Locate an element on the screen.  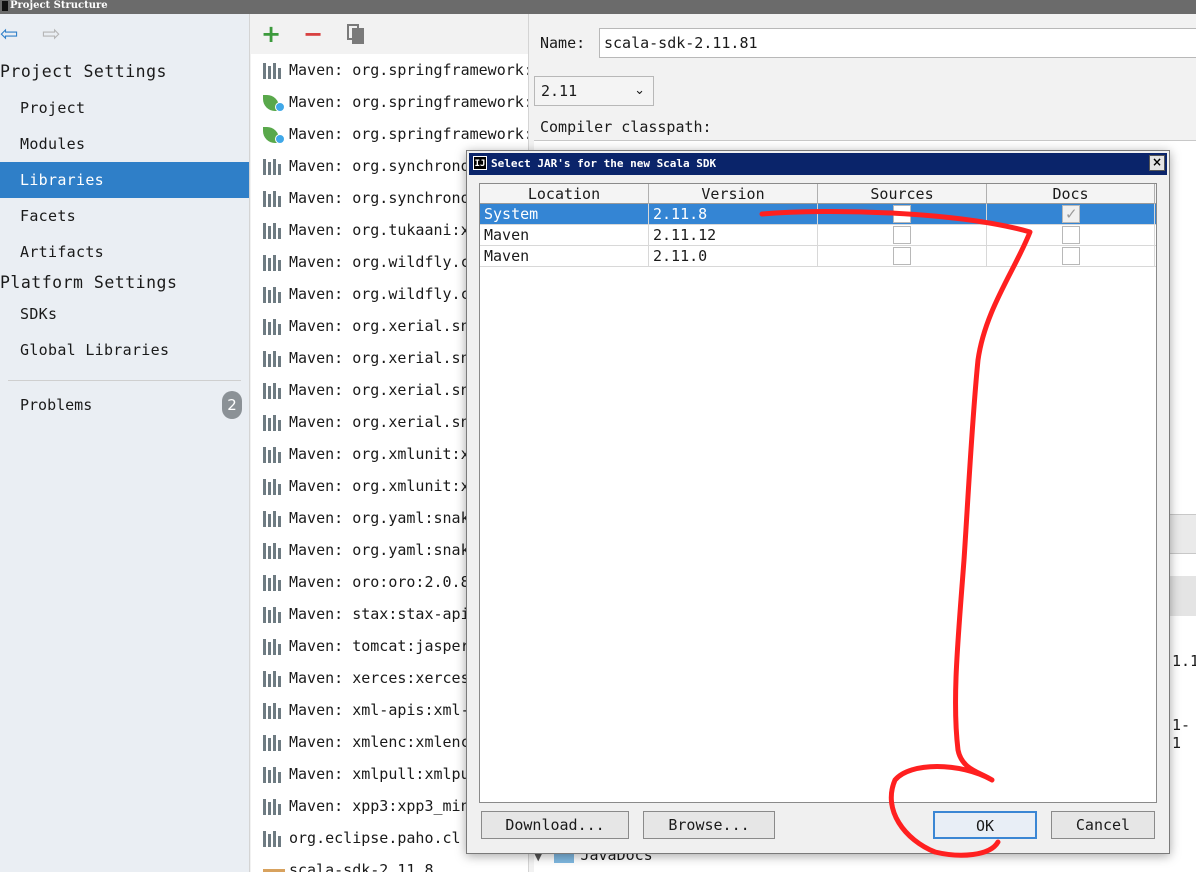
library-list-item: scala-sdk-2.11.8 is located at coordinates (389, 863).